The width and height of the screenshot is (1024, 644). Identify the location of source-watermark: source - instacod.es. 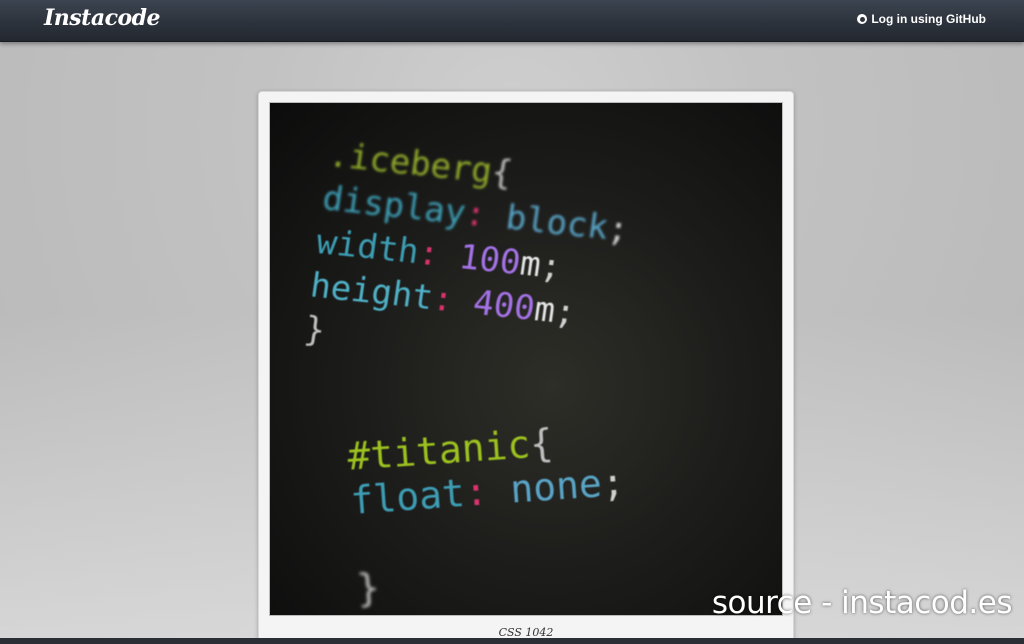
(862, 603).